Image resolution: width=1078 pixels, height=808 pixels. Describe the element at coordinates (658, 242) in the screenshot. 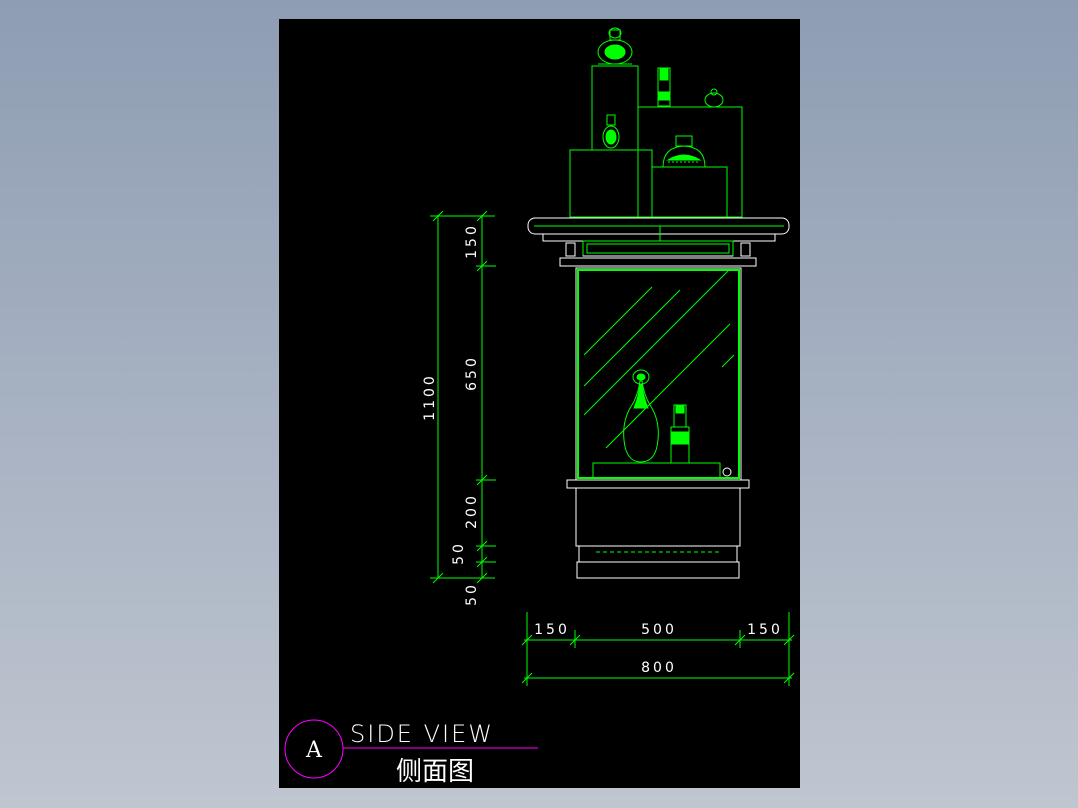

I see `counter-top` at that location.